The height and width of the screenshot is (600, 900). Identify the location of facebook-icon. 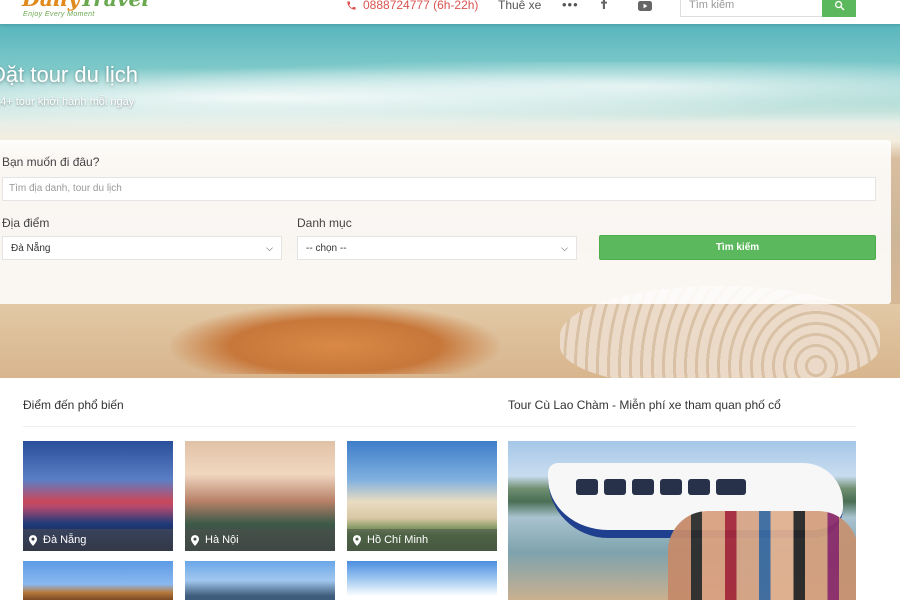
(604, 7).